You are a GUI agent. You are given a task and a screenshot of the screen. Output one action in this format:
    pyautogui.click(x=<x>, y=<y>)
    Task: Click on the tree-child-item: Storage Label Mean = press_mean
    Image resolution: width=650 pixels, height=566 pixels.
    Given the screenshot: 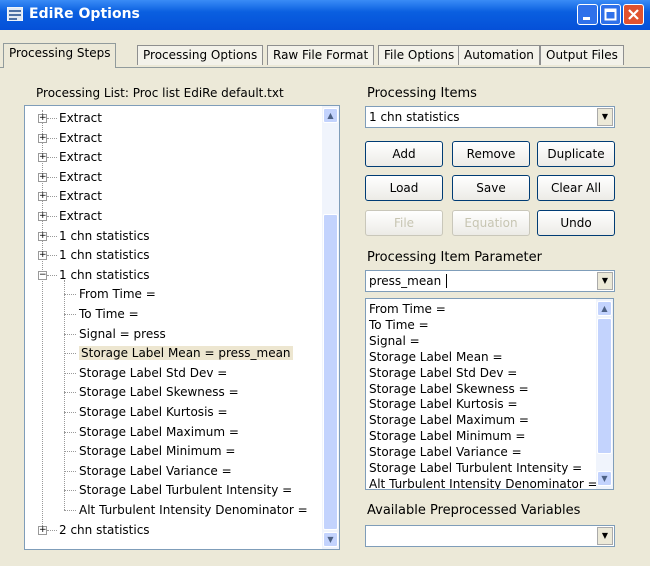 What is the action you would take?
    pyautogui.click(x=186, y=353)
    